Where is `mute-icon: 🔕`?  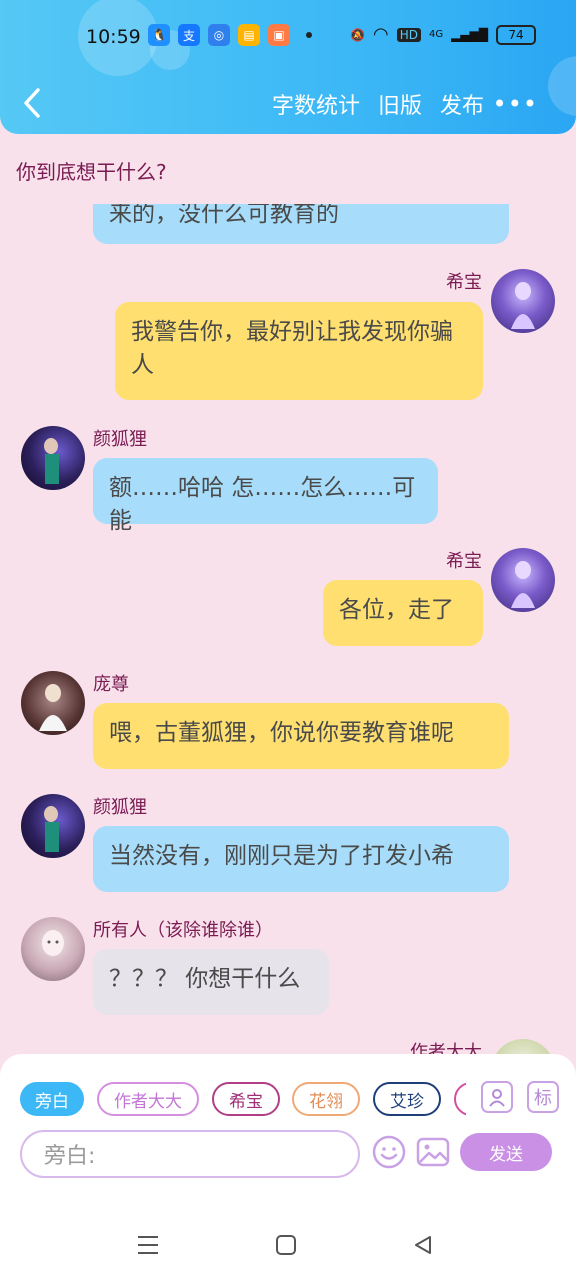 mute-icon: 🔕 is located at coordinates (357, 34).